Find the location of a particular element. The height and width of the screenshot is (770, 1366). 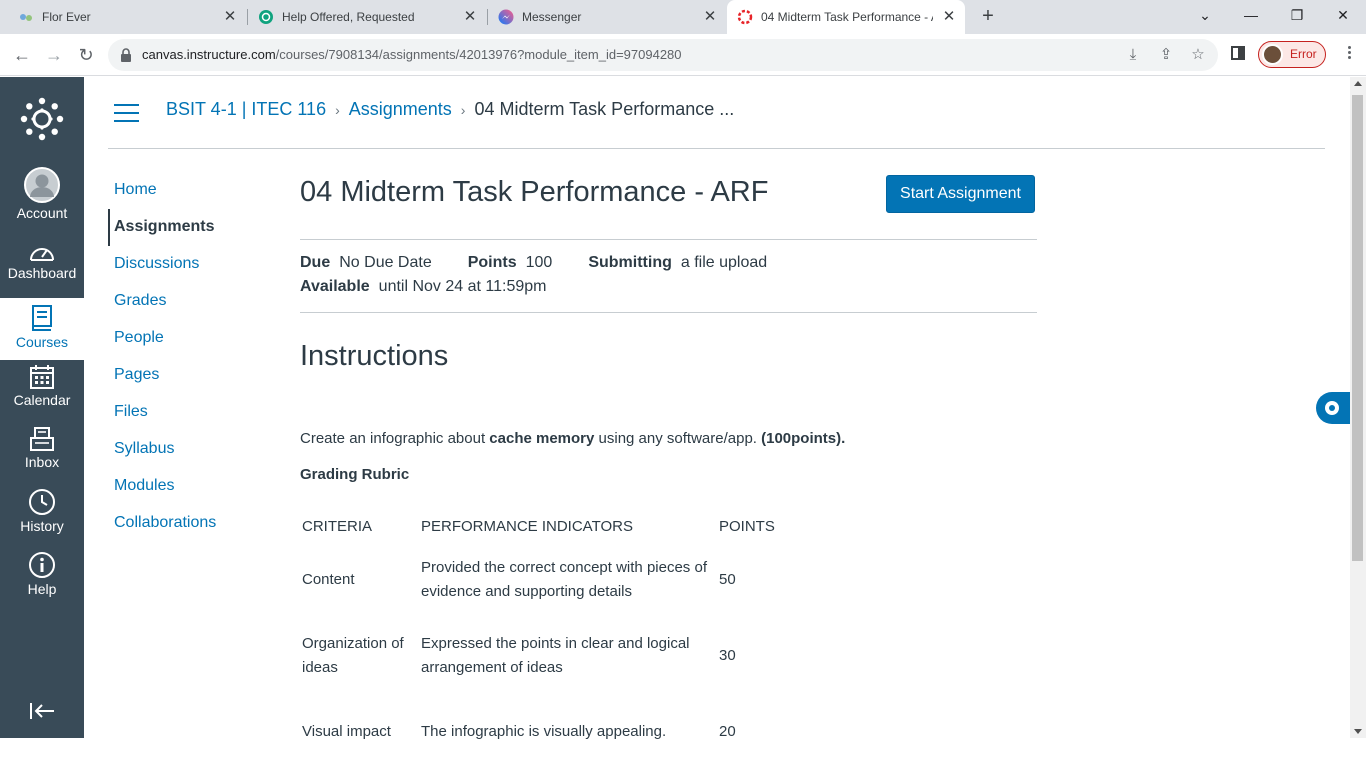

course-nav-discussions: Discussions is located at coordinates (188, 264).